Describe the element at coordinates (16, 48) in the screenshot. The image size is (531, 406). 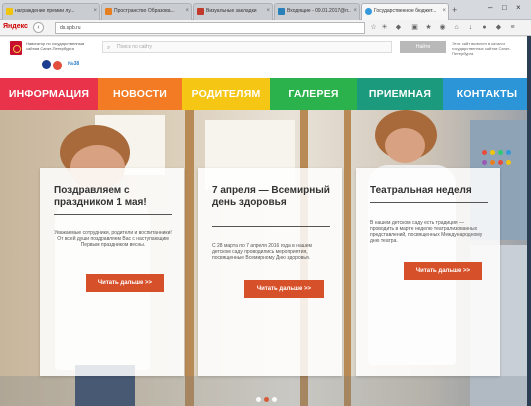
I see `spb-emblem-icon` at that location.